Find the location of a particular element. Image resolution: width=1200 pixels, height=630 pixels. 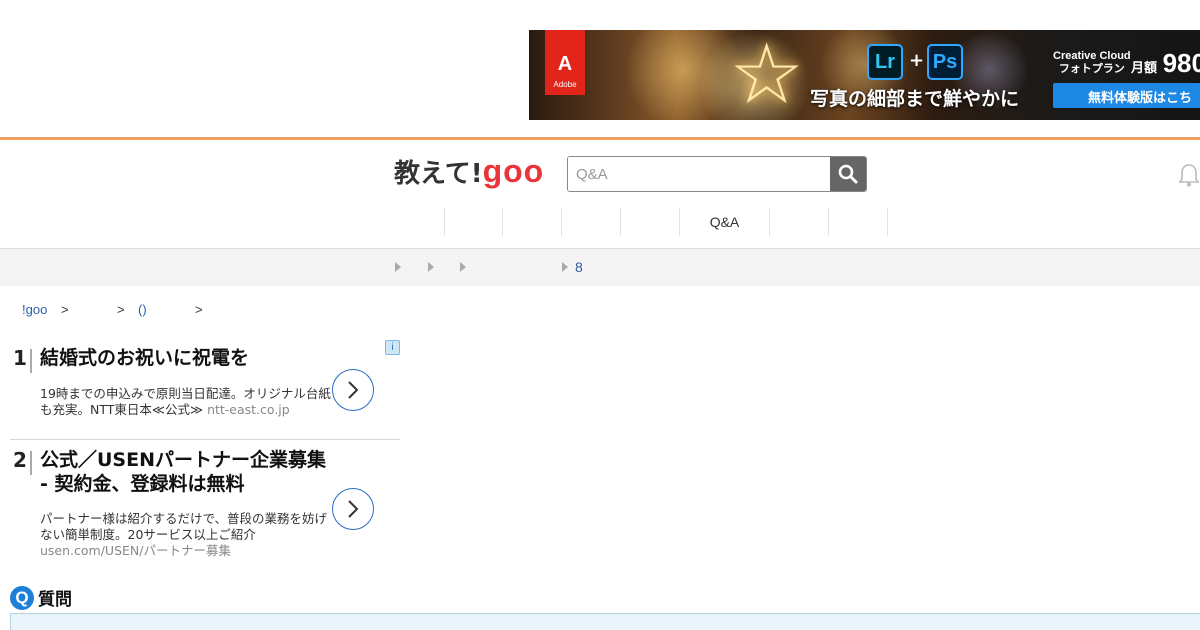

site-logo: 教えて! goo is located at coordinates (469, 173).